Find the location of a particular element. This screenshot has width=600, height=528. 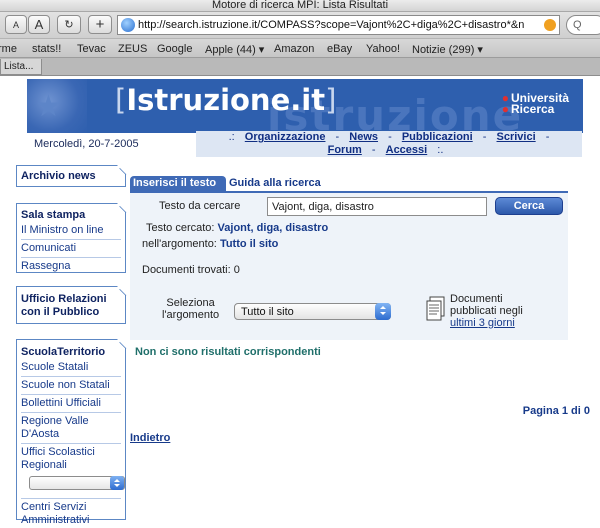

window-title: Motore di ricerca MPI: Lista Risultati is located at coordinates (300, 5).